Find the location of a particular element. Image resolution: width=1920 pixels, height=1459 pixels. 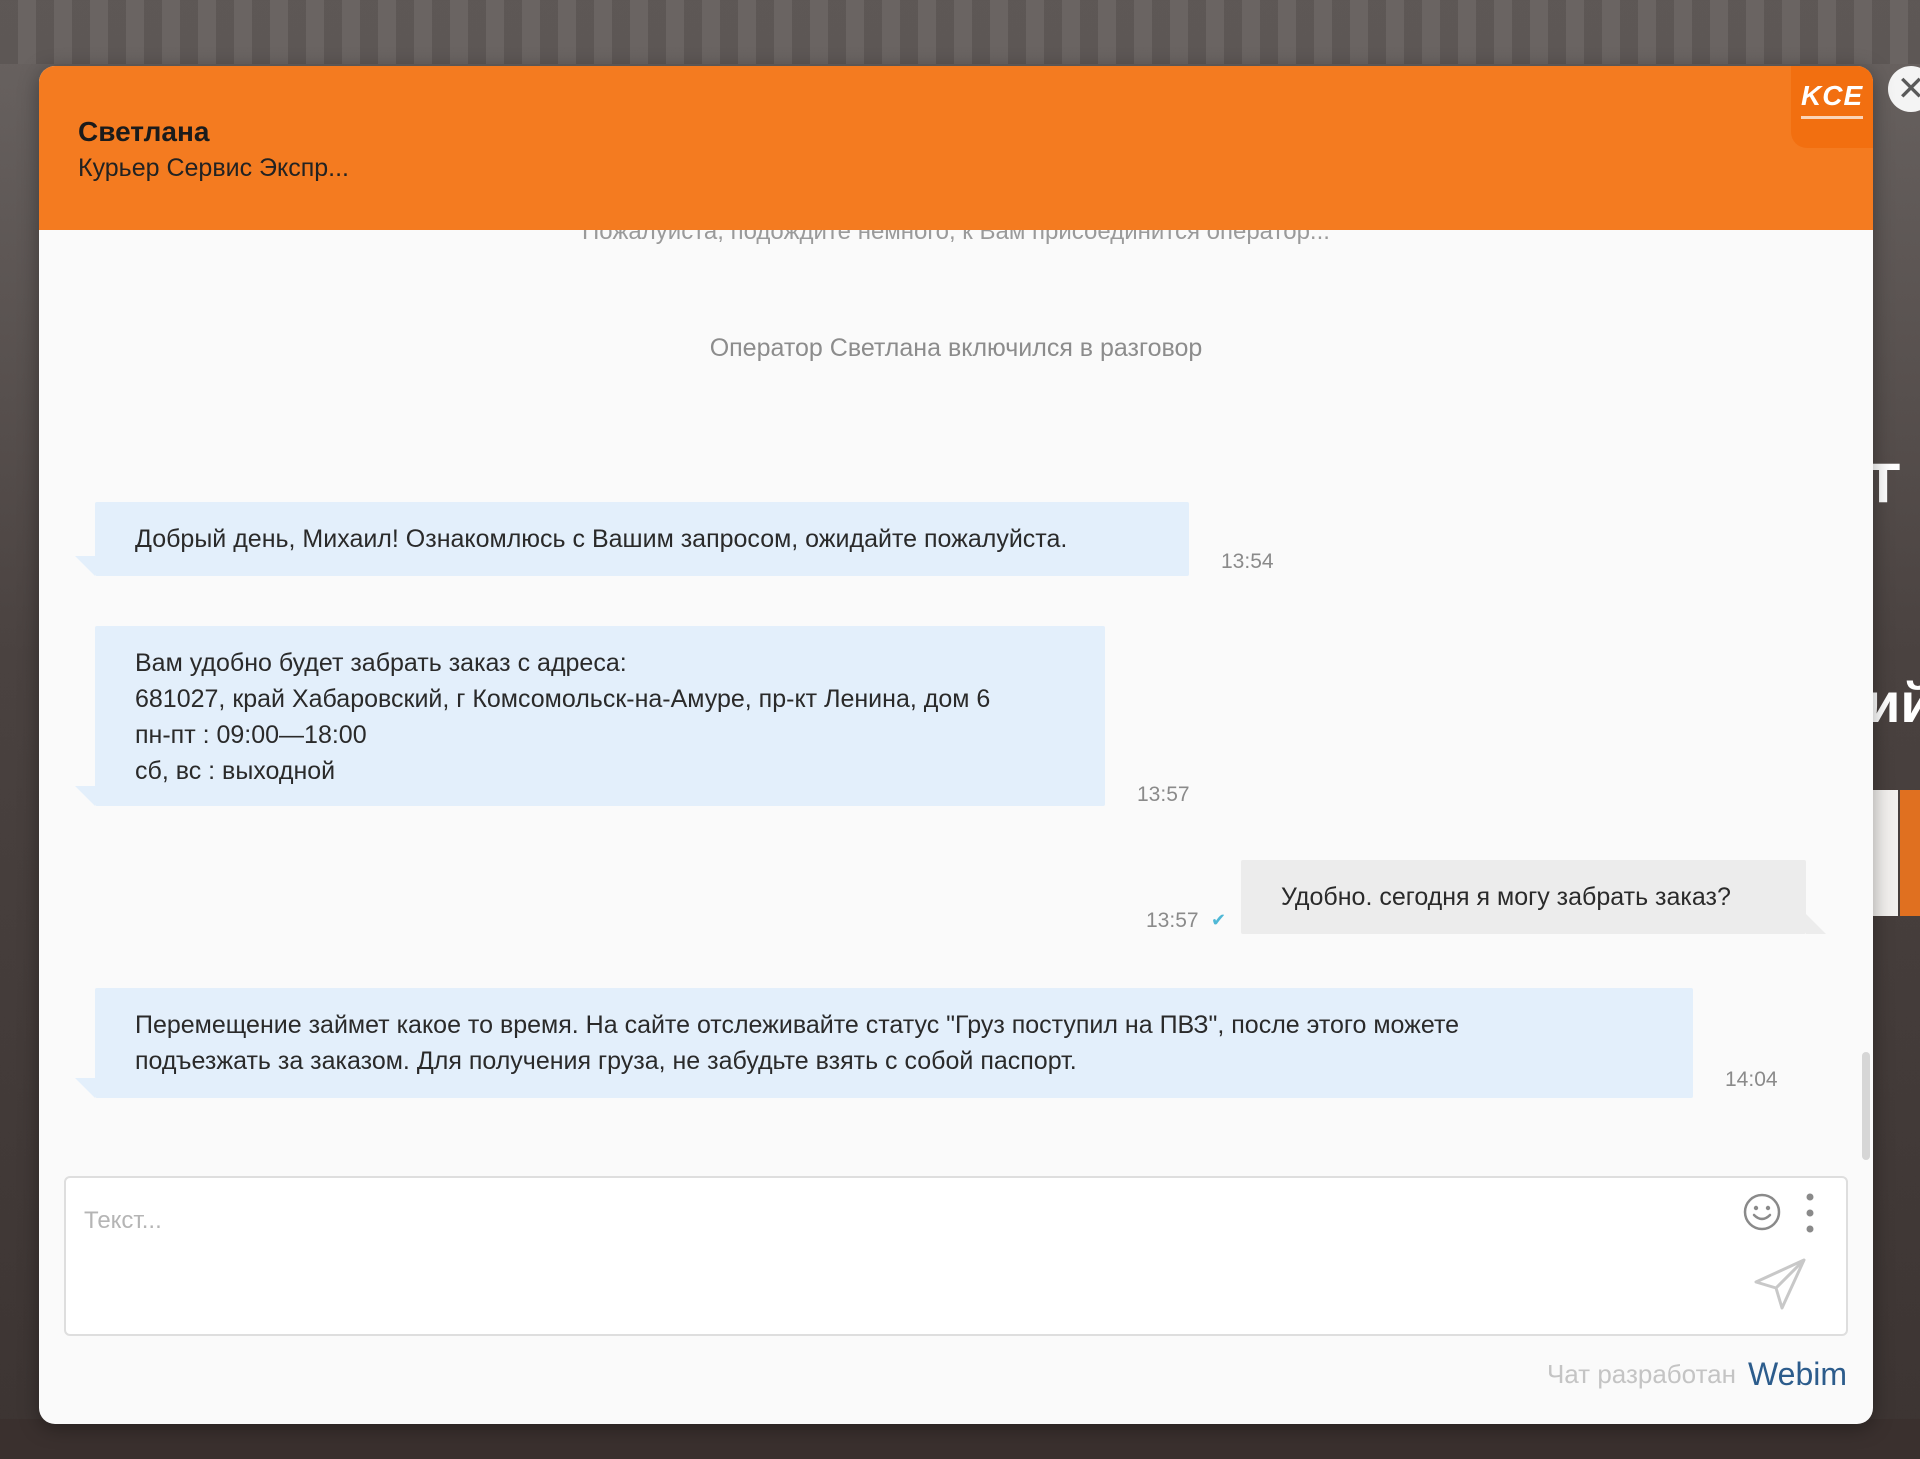

message-text: Вам удобно будет забрать заказ с адреса: is located at coordinates (381, 663).